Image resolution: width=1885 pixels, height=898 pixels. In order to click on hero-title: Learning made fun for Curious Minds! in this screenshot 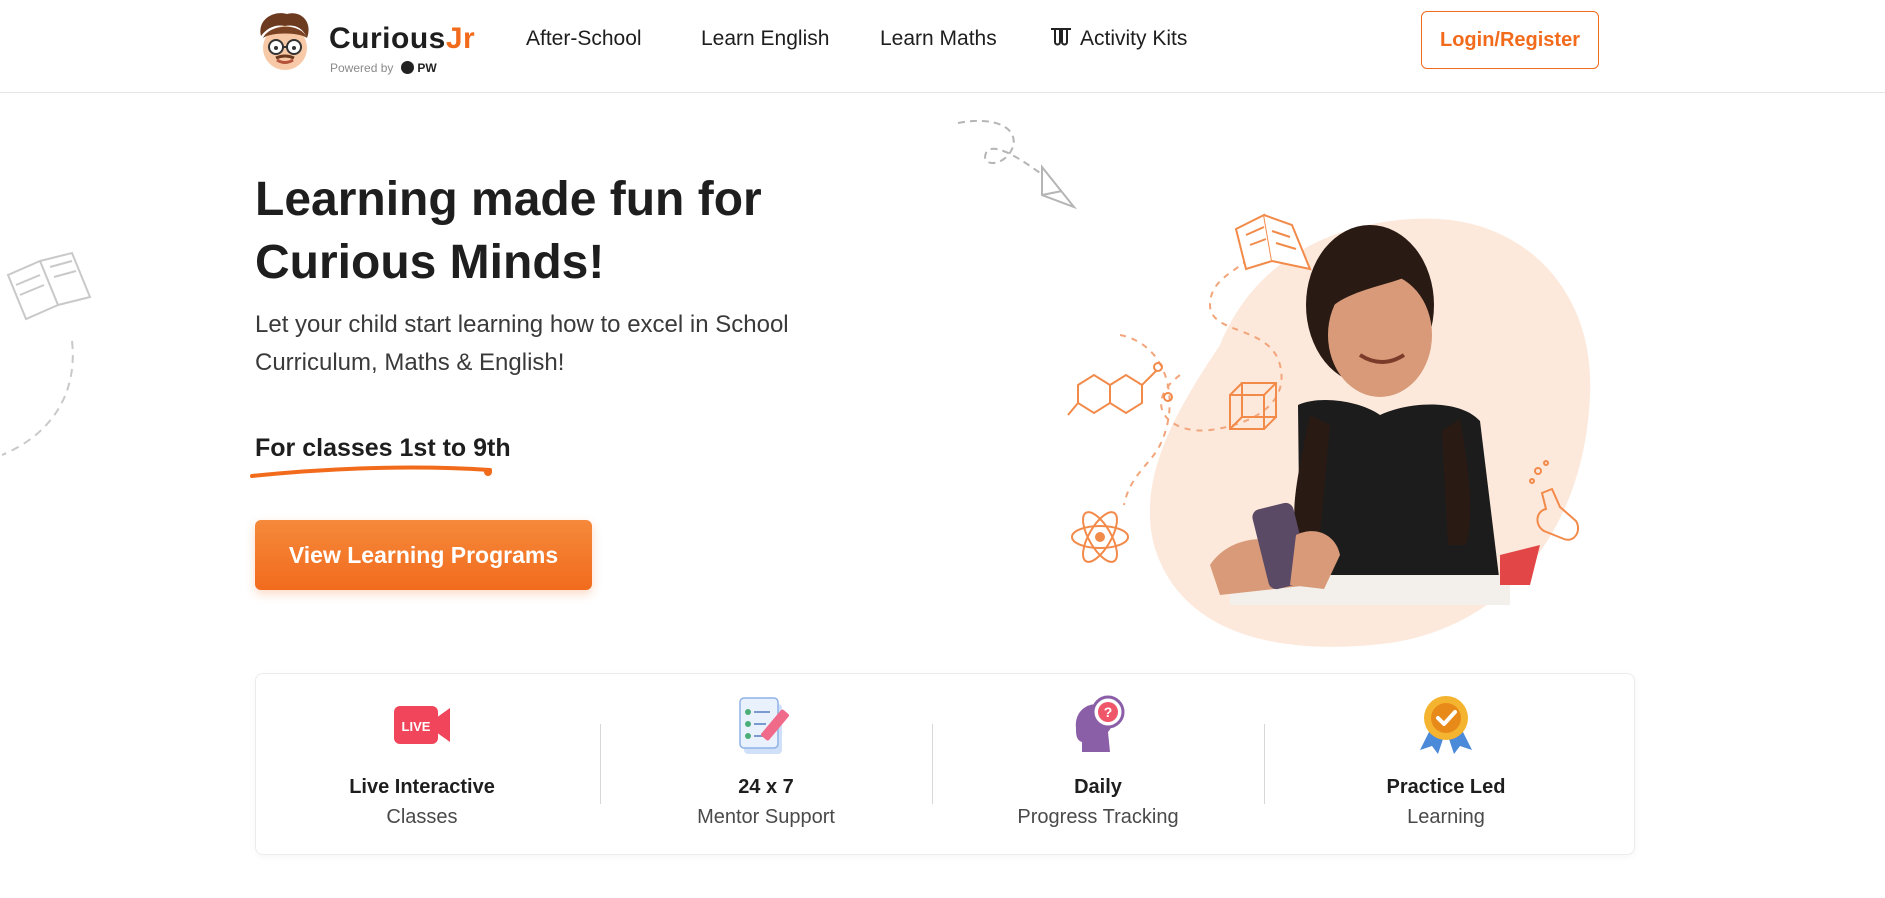, I will do `click(508, 231)`.